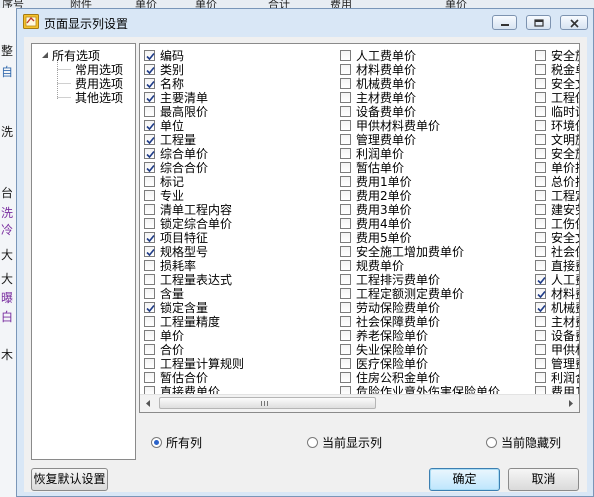 The width and height of the screenshot is (594, 497). I want to click on column-option-label: 单价措施, so click(565, 168).